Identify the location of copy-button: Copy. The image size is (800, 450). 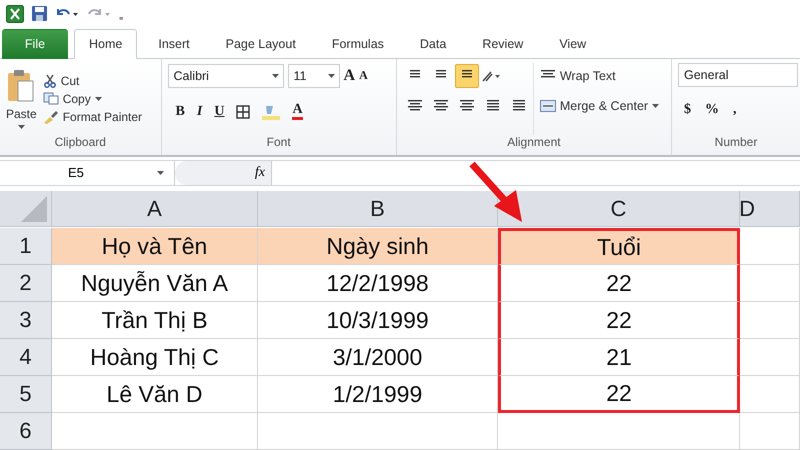
(92, 99).